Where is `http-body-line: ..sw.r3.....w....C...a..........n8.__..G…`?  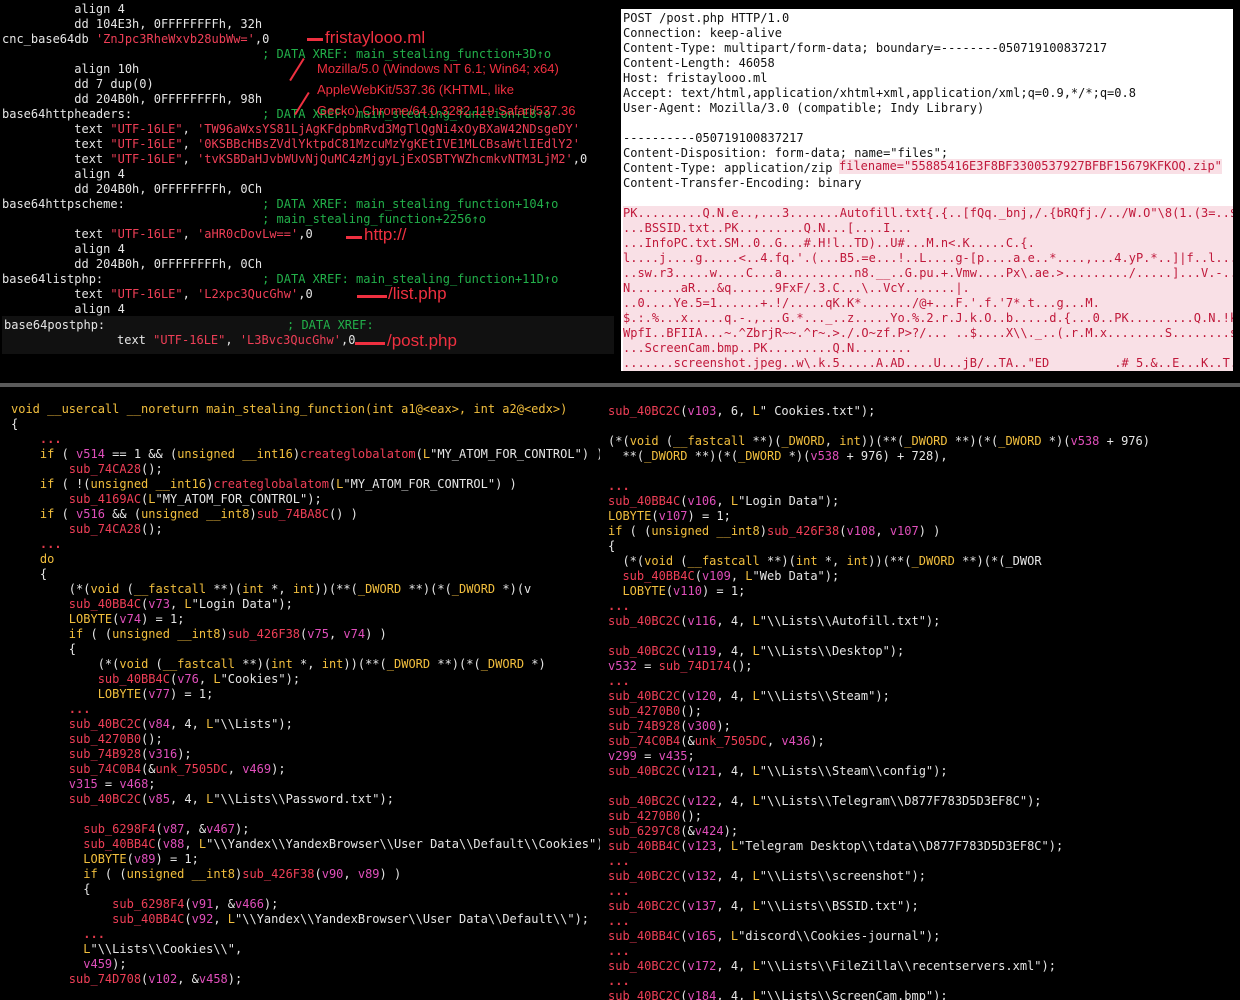 http-body-line: ..sw.r3.....w....C...a..........n8.__..G… is located at coordinates (928, 273).